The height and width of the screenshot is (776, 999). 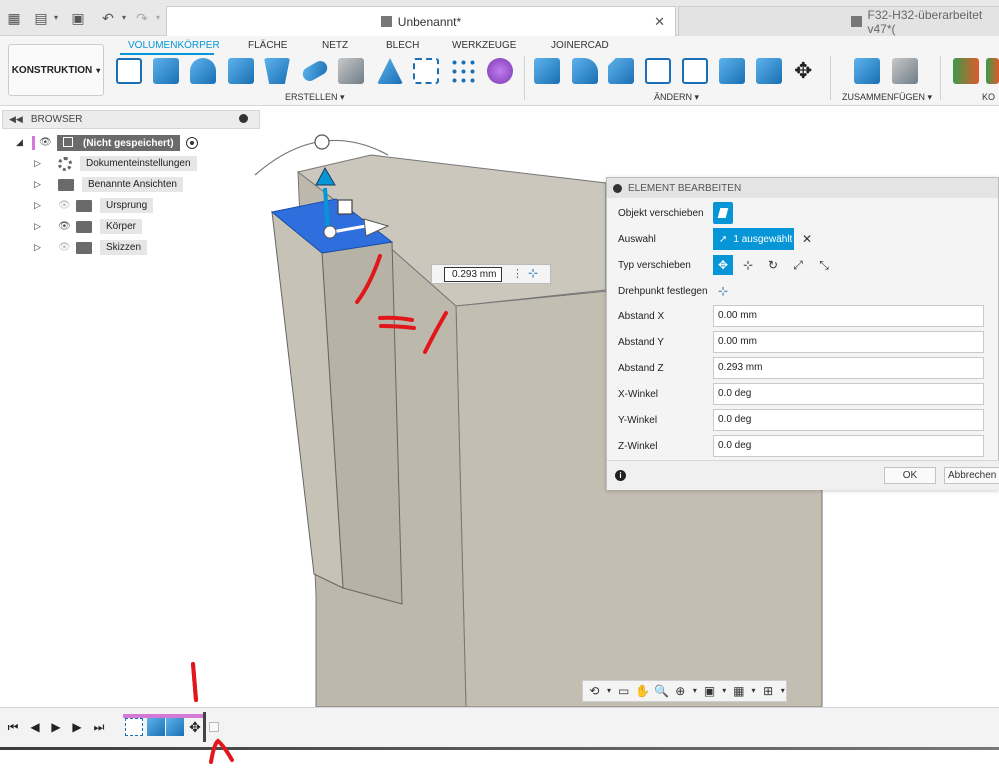 I want to click on tab-blech: BLECH, so click(x=402, y=45).